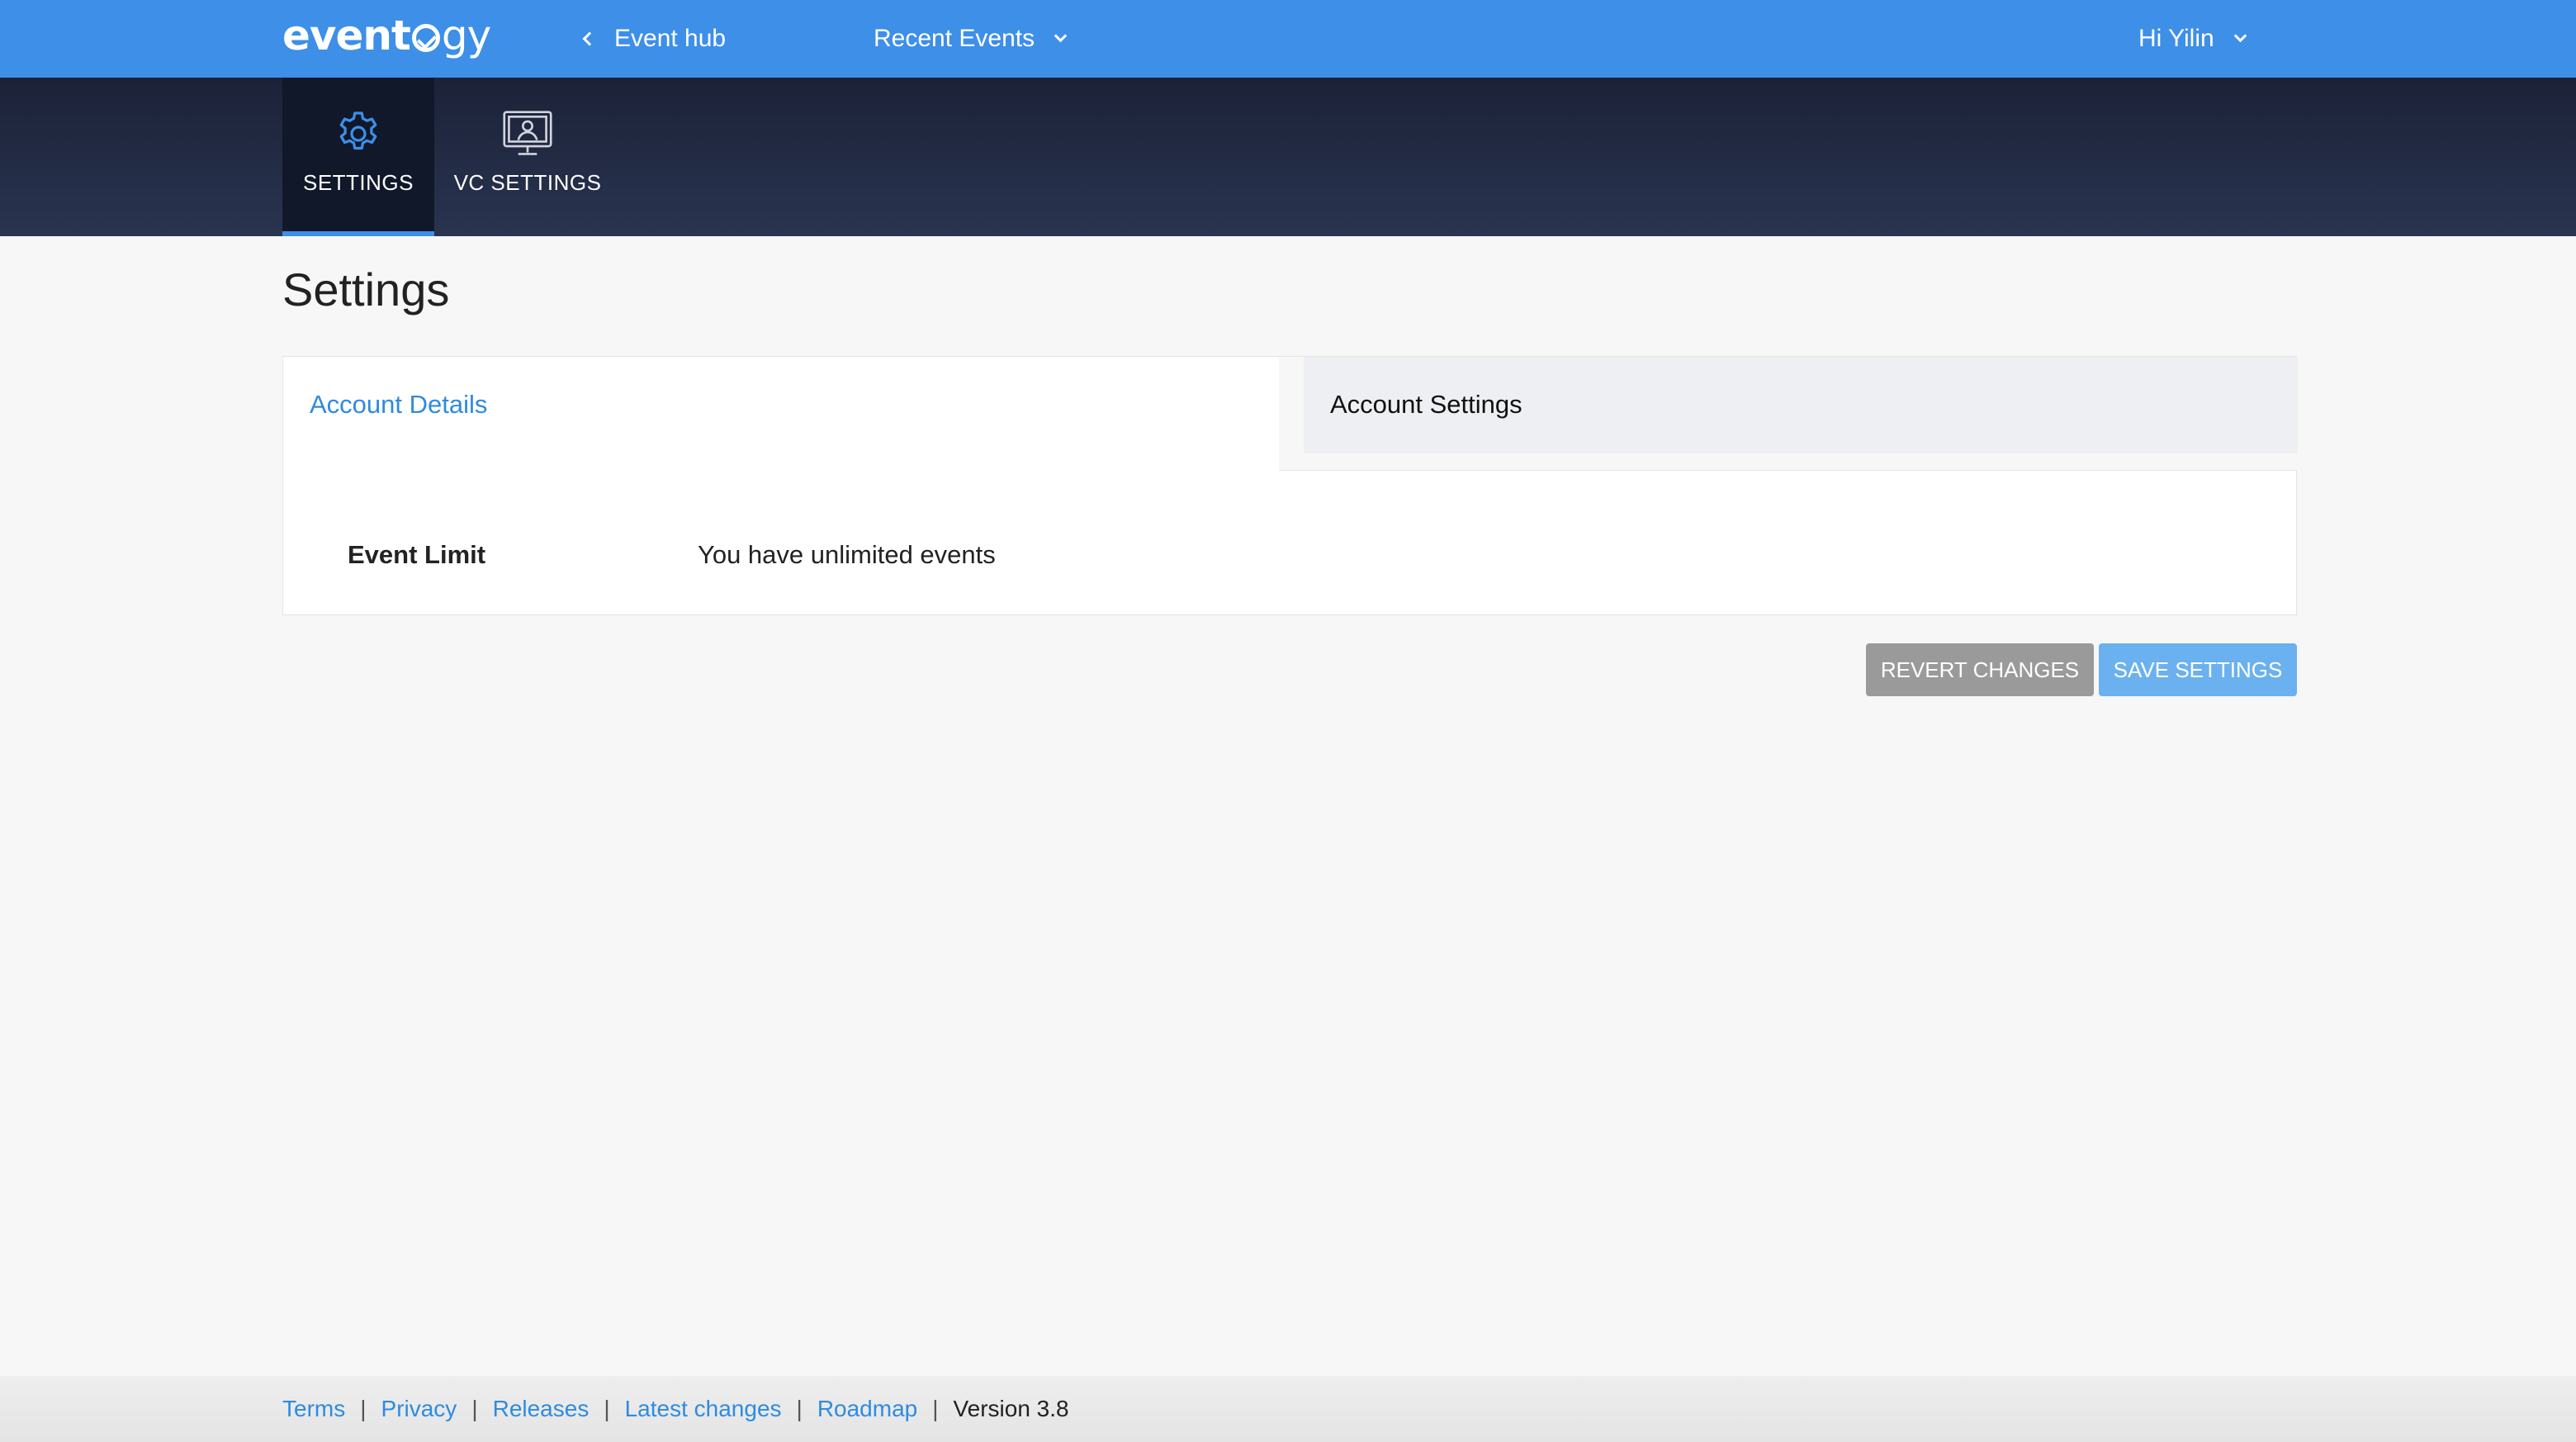 The height and width of the screenshot is (1442, 2576). I want to click on revert-changes-button: REVERT CHANGES, so click(1980, 669).